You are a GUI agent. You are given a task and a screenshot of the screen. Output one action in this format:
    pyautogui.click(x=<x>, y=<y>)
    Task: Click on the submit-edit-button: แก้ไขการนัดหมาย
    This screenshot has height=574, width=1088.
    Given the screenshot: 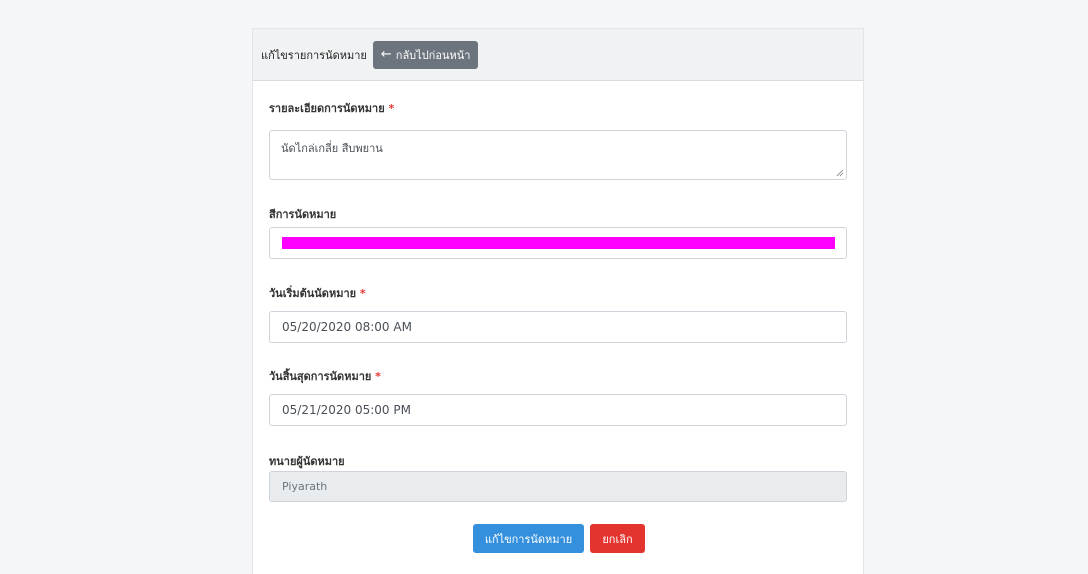 What is the action you would take?
    pyautogui.click(x=528, y=538)
    